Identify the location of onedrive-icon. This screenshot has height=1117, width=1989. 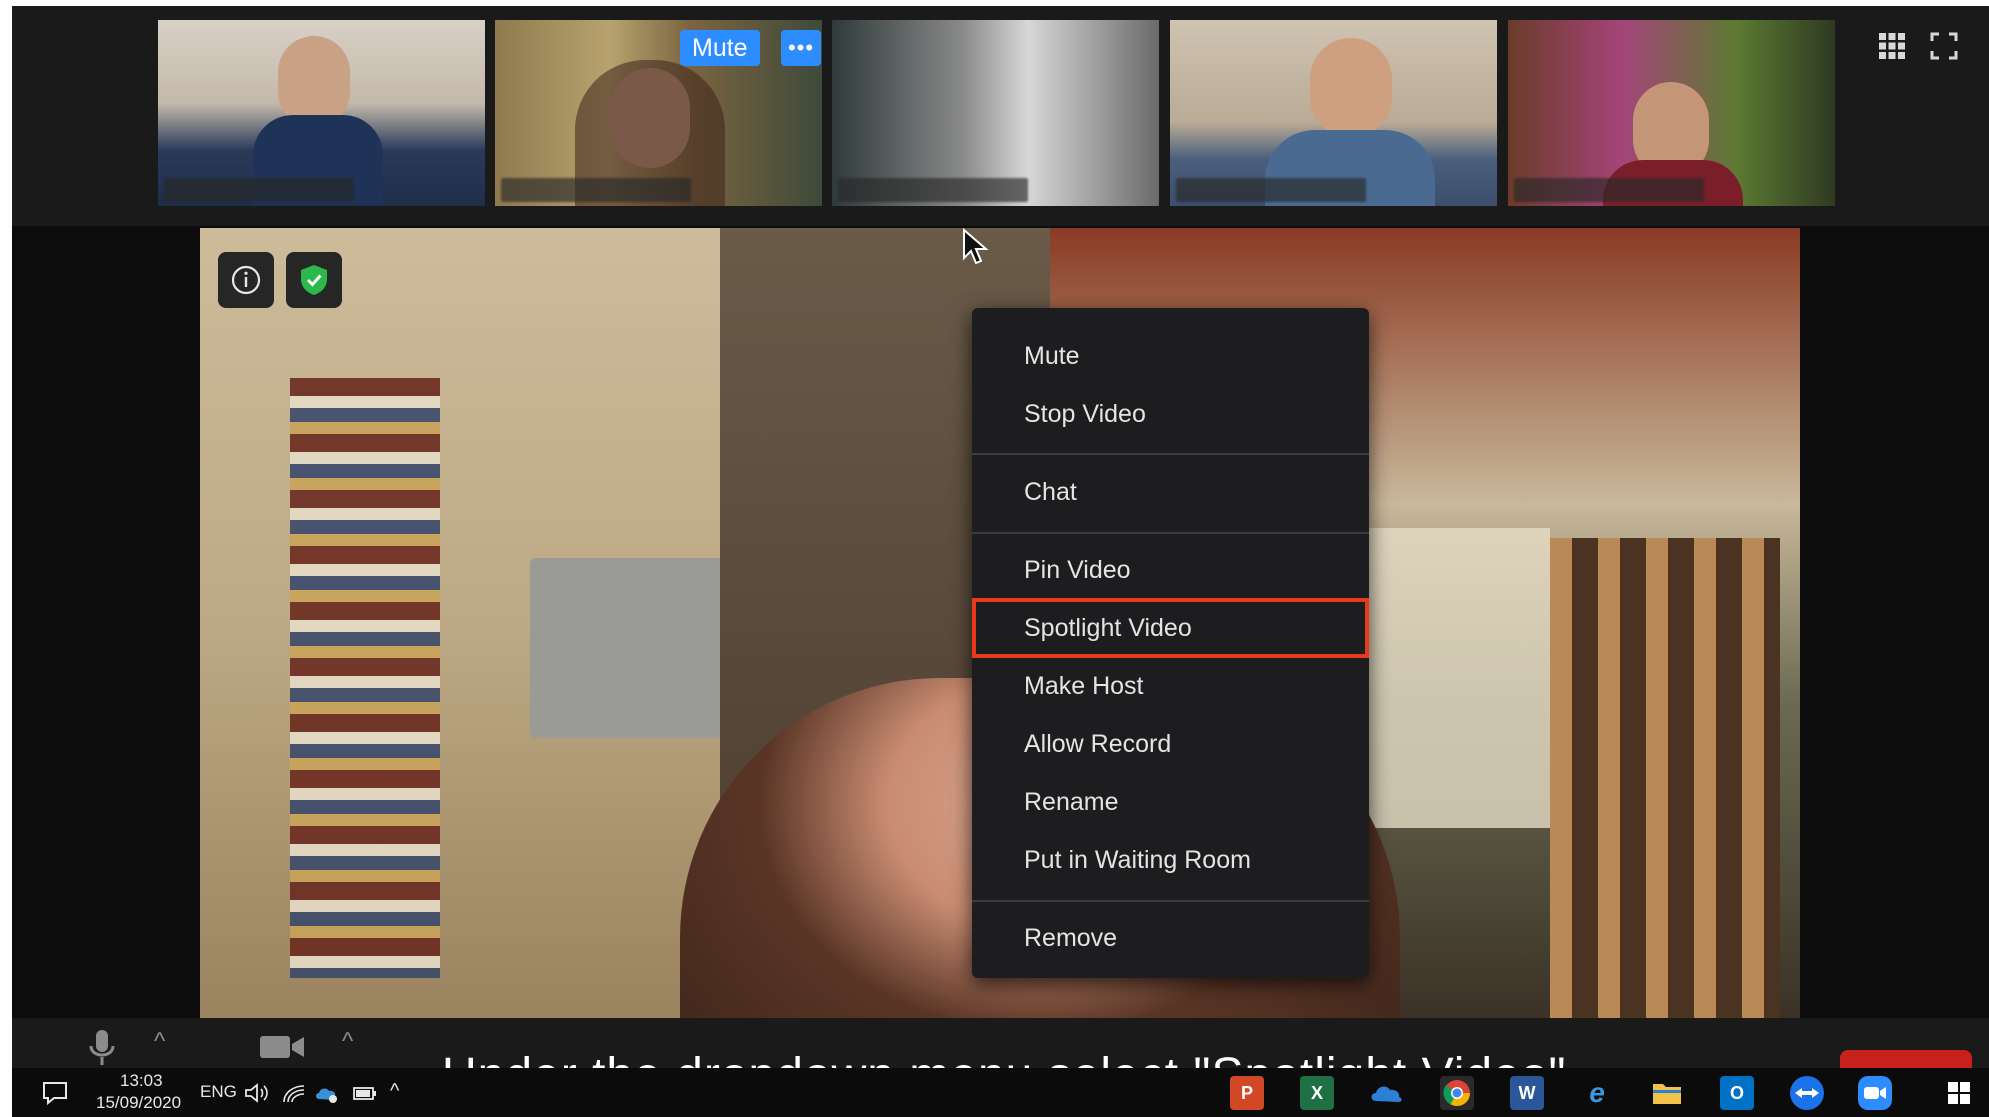
(1387, 1093).